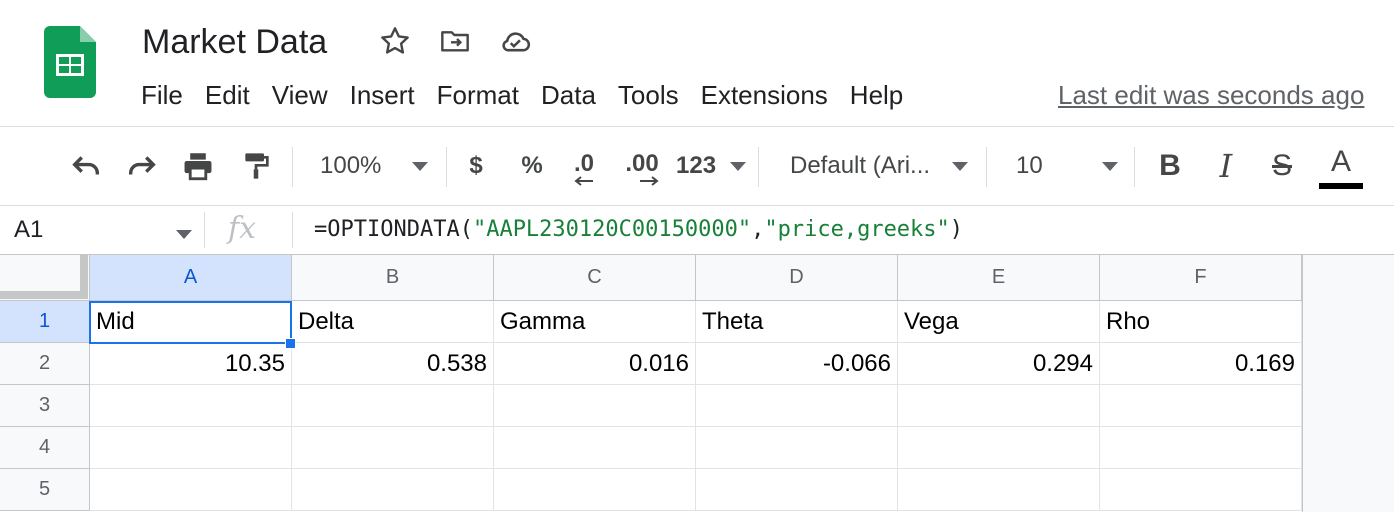  What do you see at coordinates (393, 364) in the screenshot?
I see `cell-b2: 0.538` at bounding box center [393, 364].